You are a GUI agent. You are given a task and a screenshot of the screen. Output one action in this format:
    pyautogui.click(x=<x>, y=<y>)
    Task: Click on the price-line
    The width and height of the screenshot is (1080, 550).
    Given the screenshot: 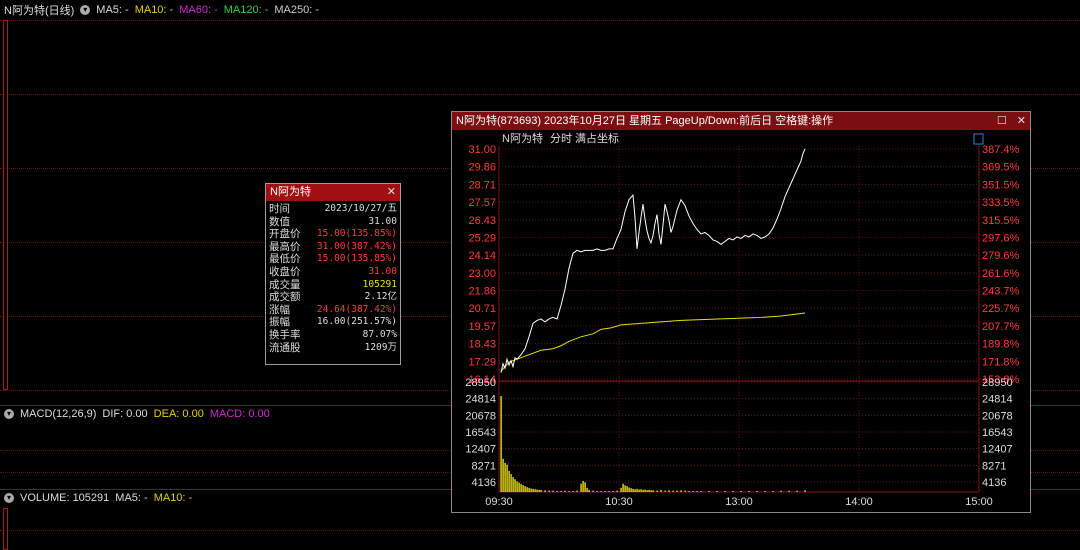 What is the action you would take?
    pyautogui.click(x=653, y=260)
    